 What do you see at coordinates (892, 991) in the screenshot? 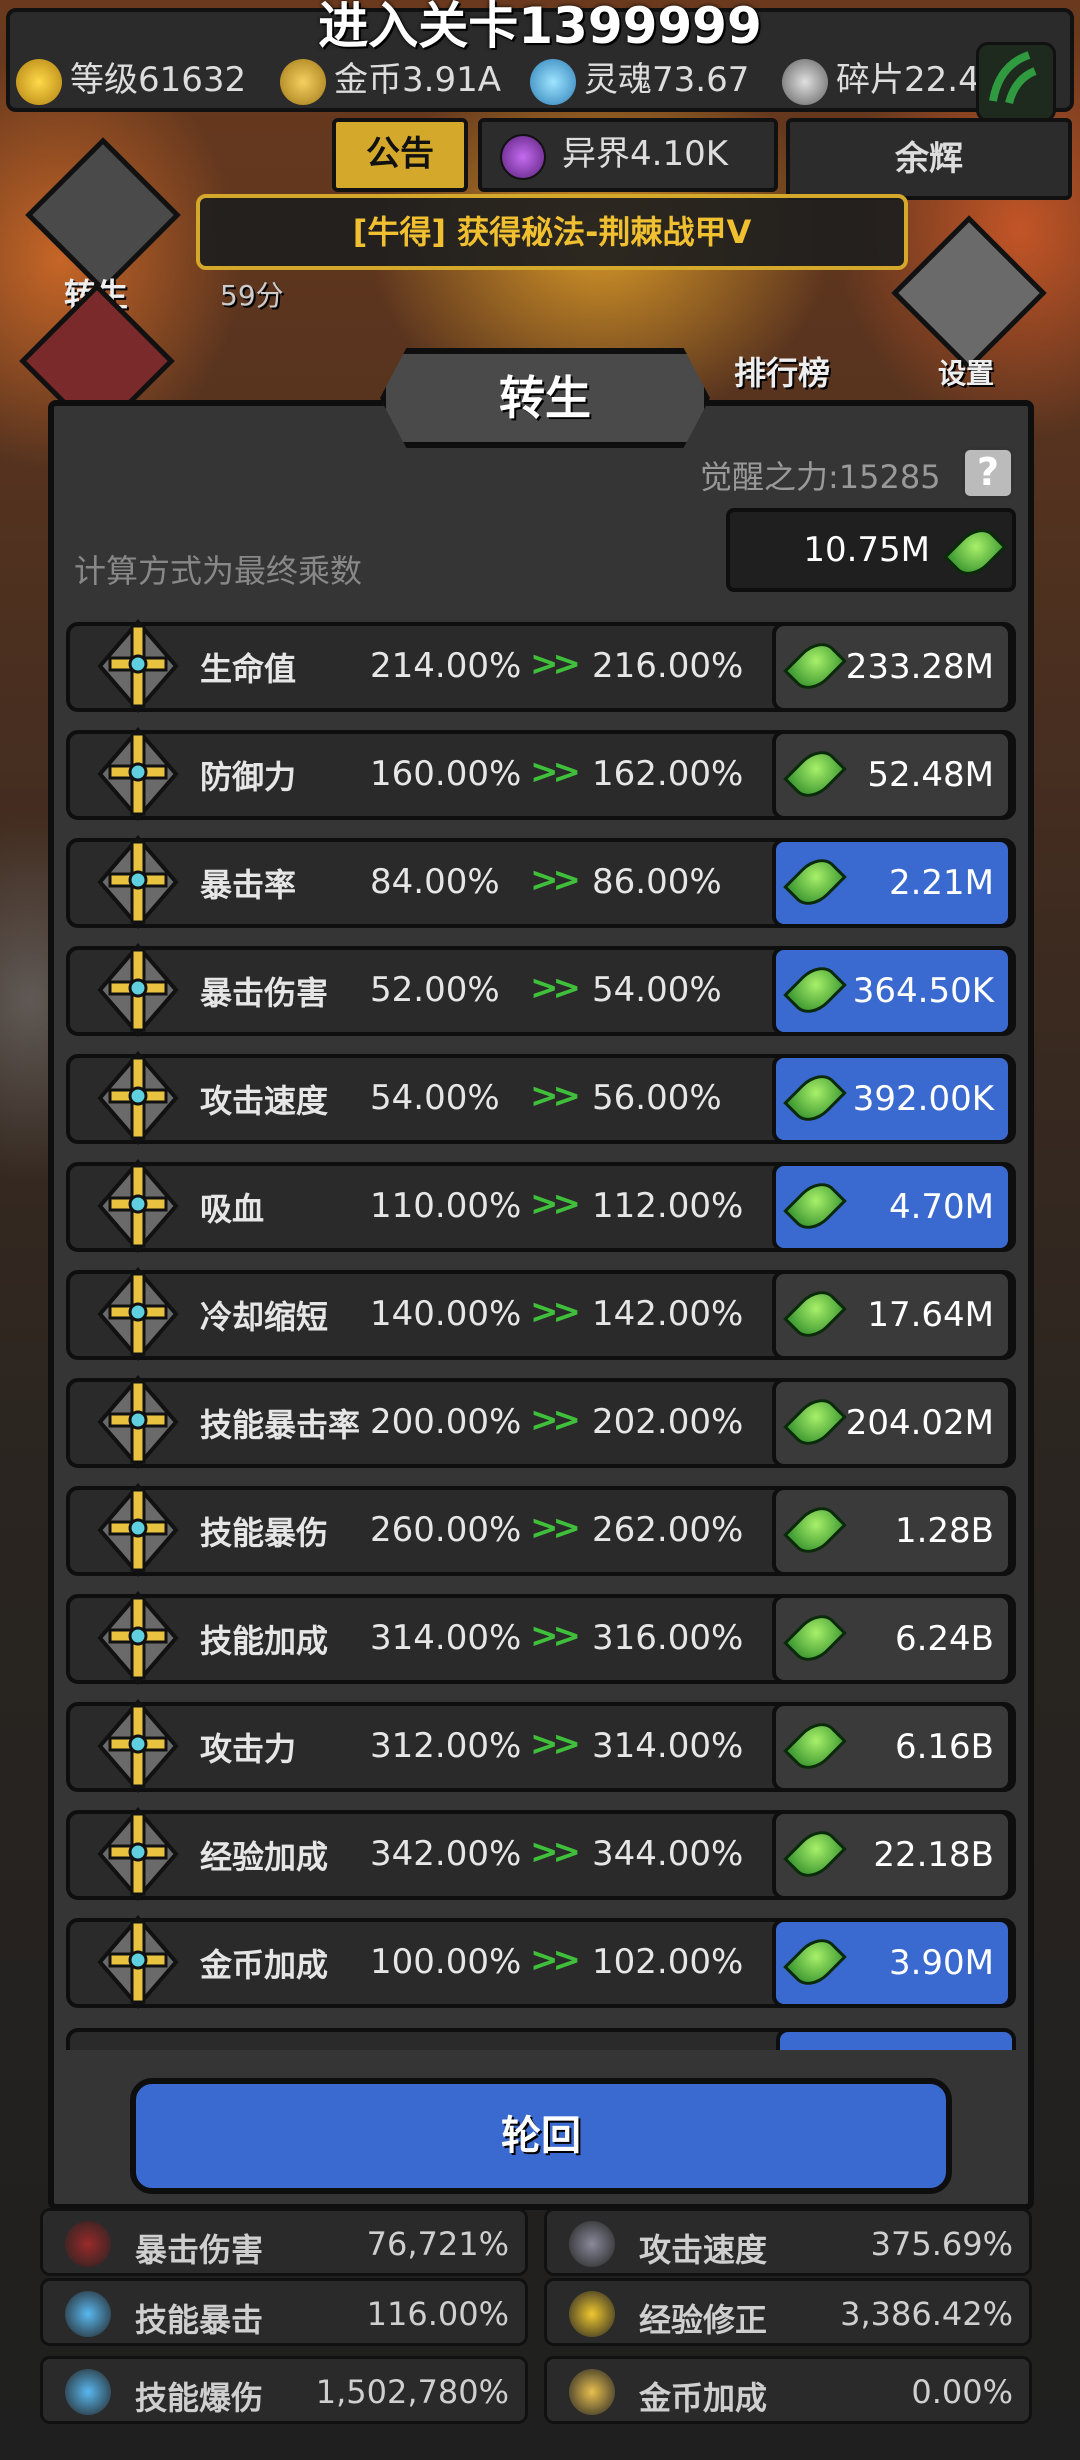
I see `upgrade-cost-button: 364.50K` at bounding box center [892, 991].